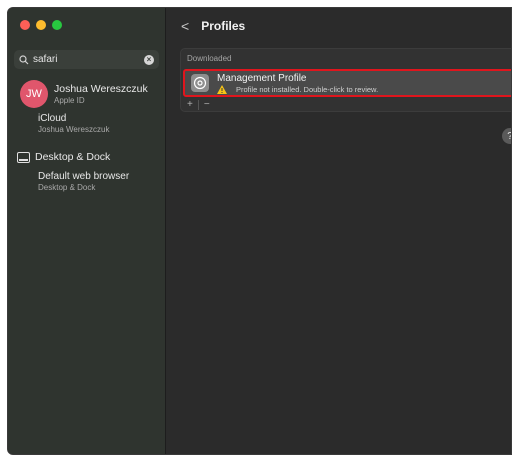 The image size is (512, 457). I want to click on add-profile-button: +, so click(190, 104).